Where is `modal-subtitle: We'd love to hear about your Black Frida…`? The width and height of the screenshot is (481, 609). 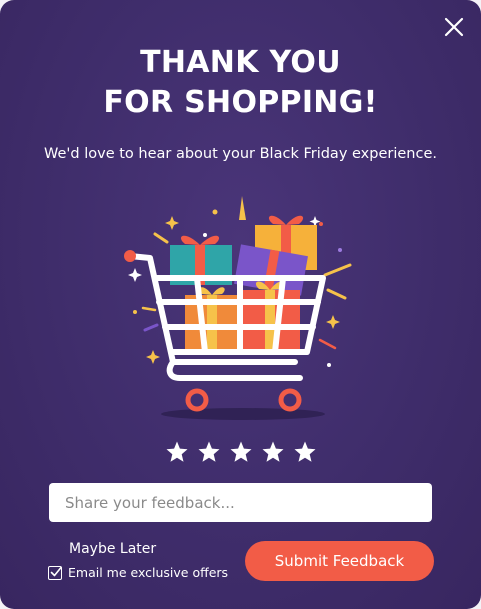 modal-subtitle: We'd love to hear about your Black Frida… is located at coordinates (240, 154).